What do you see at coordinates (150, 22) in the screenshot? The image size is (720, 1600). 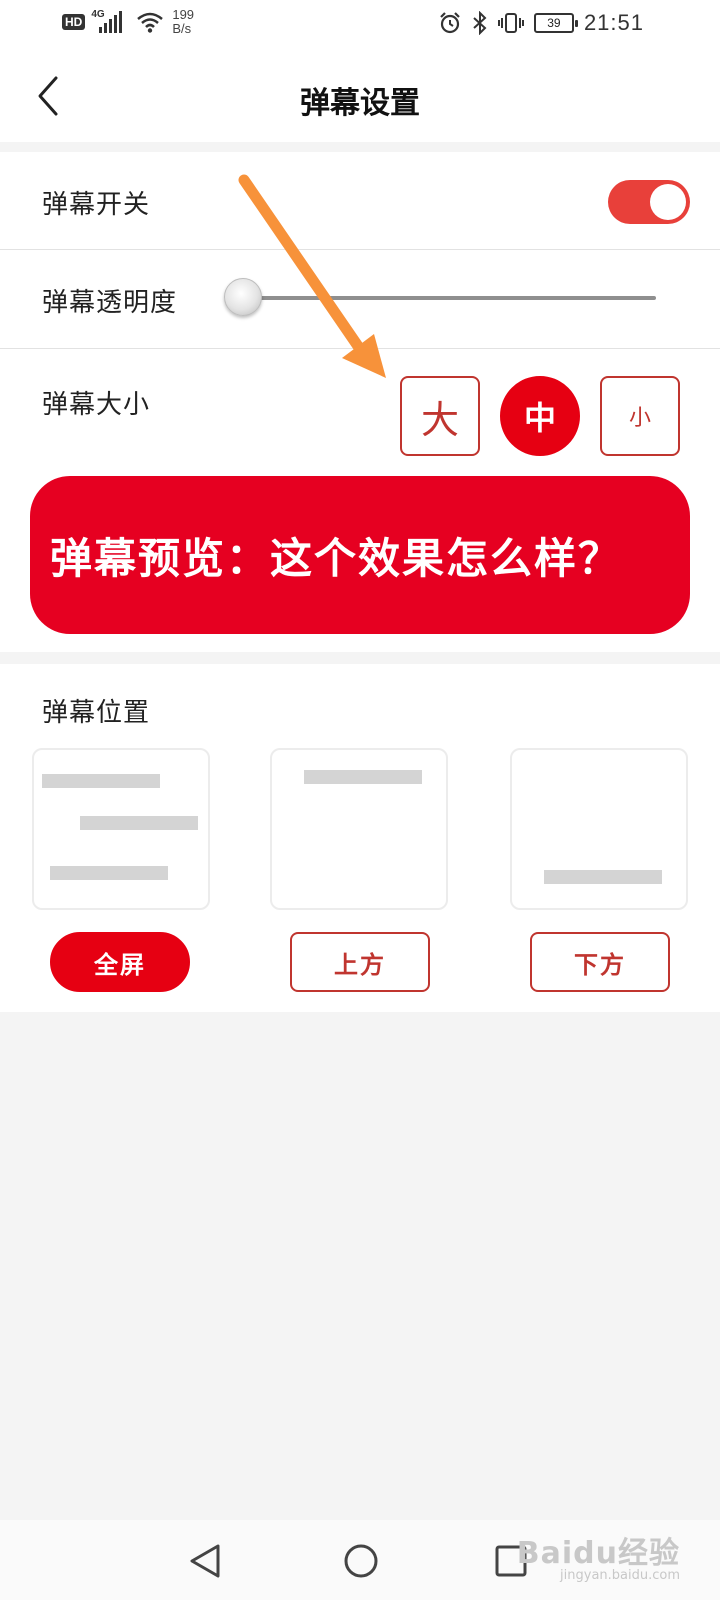 I see `wifi-icon` at bounding box center [150, 22].